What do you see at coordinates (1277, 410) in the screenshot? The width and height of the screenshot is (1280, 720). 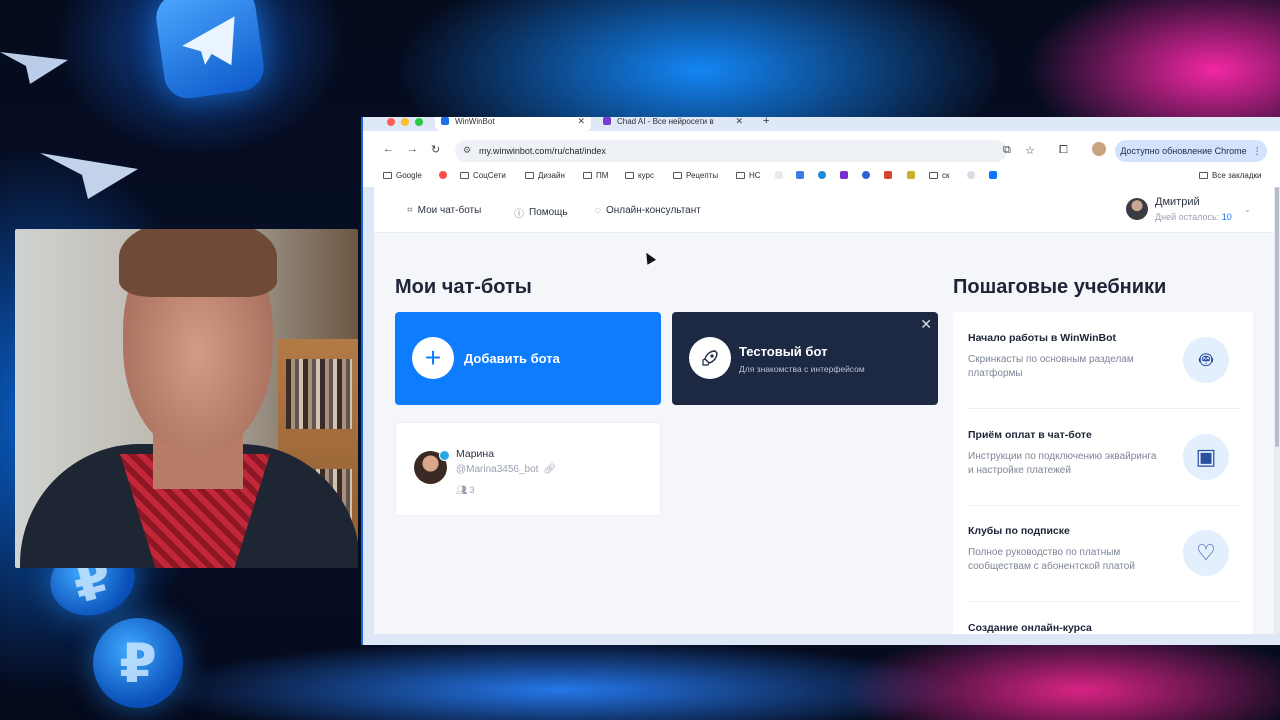 I see `page-scrollbar` at bounding box center [1277, 410].